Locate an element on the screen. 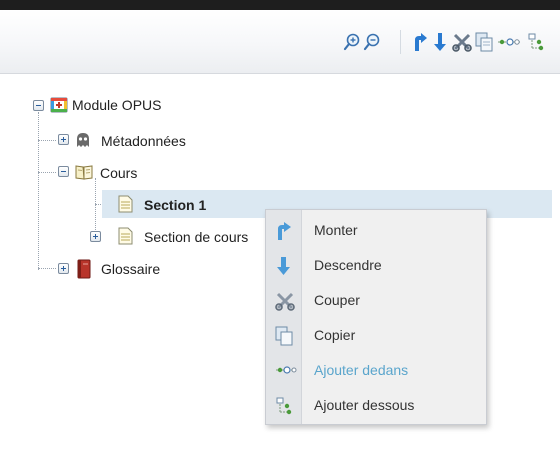  menu-item-label: Couper is located at coordinates (337, 300).